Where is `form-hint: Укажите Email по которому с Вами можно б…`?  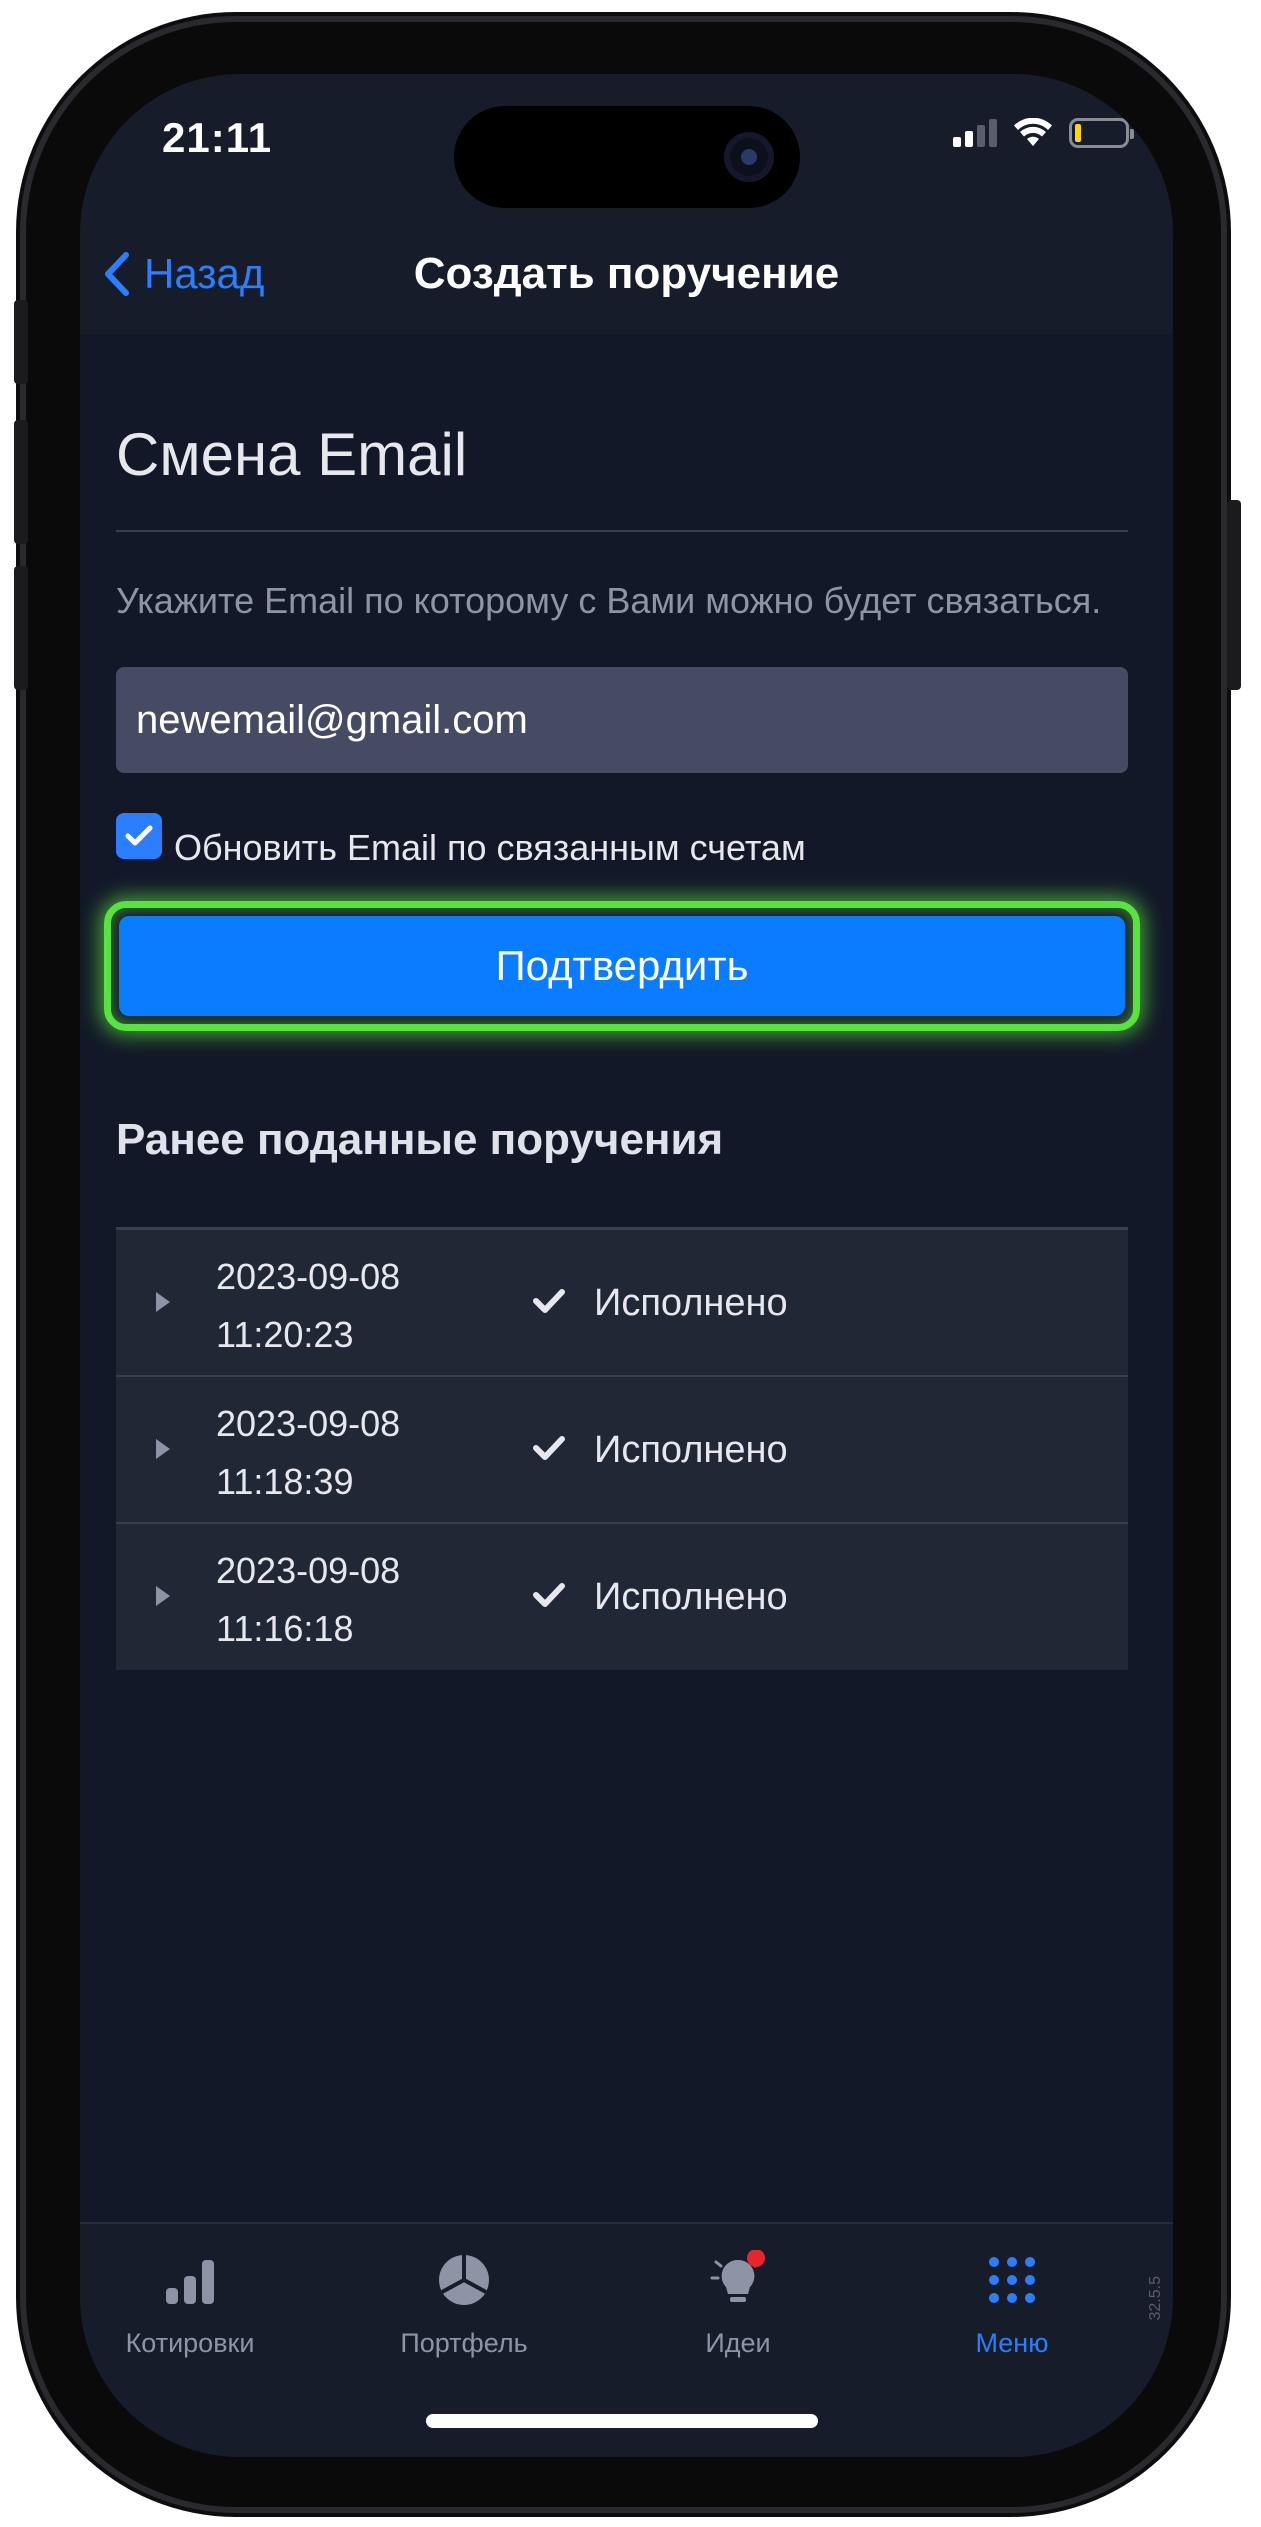
form-hint: Укажите Email по которому с Вами можно б… is located at coordinates (609, 600).